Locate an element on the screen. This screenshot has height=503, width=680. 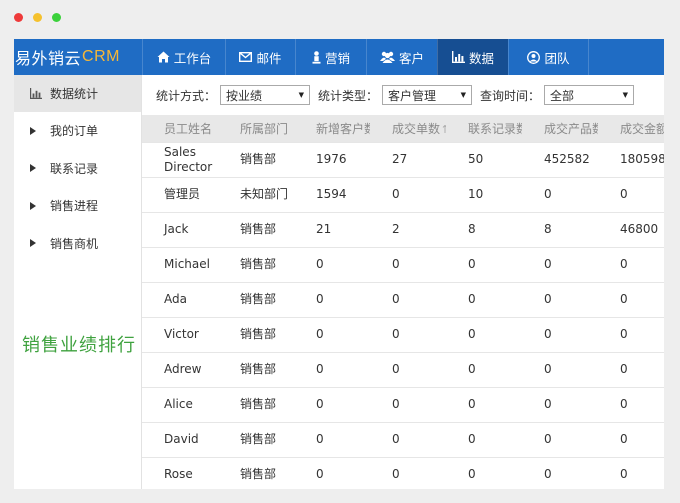
nav-item-mail: 邮件 is located at coordinates (260, 57).